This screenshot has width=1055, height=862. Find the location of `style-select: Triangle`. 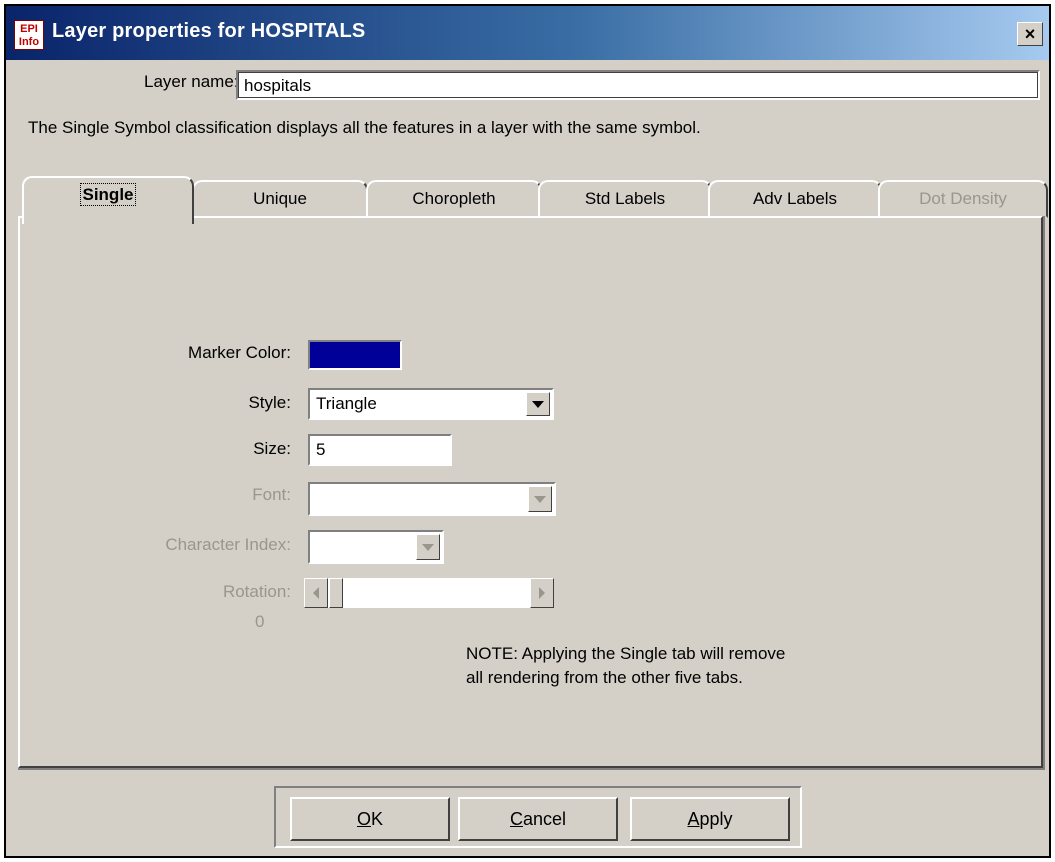

style-select: Triangle is located at coordinates (431, 404).